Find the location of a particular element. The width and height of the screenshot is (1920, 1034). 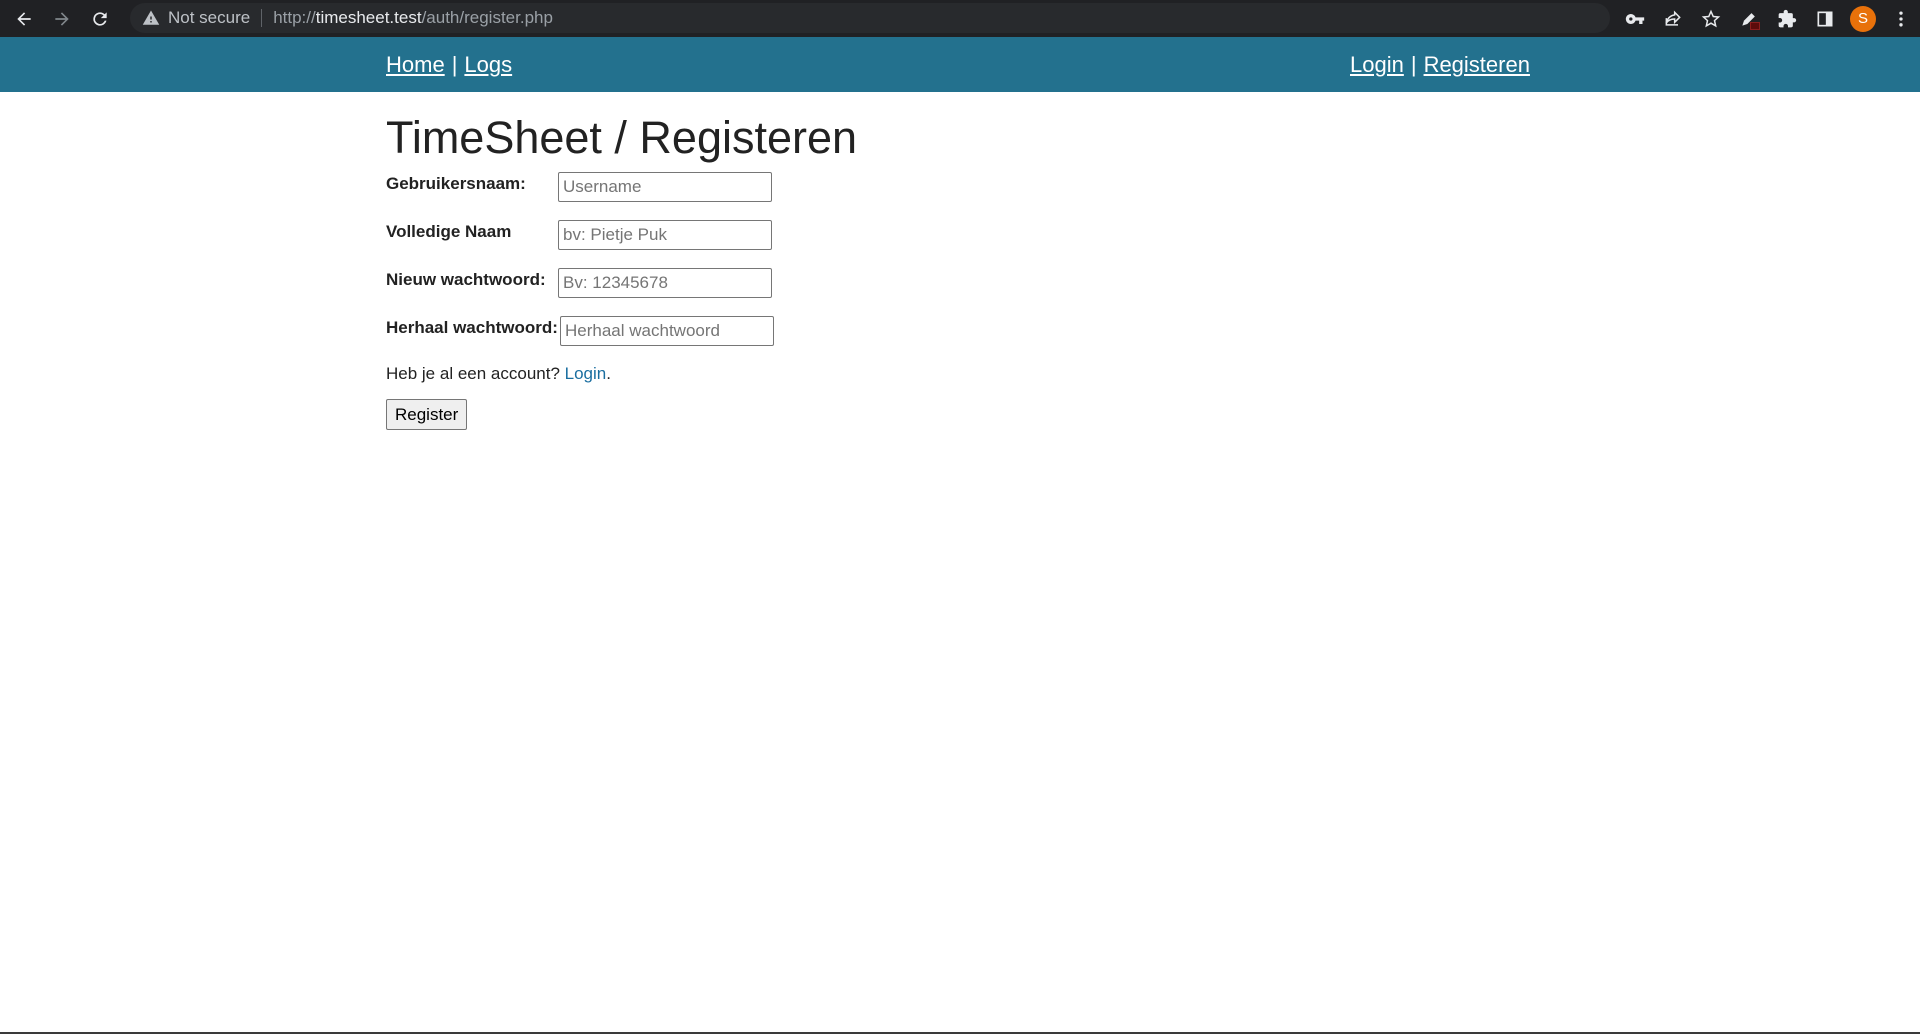

page-title: TimeSheet / Registeren is located at coordinates (622, 137).